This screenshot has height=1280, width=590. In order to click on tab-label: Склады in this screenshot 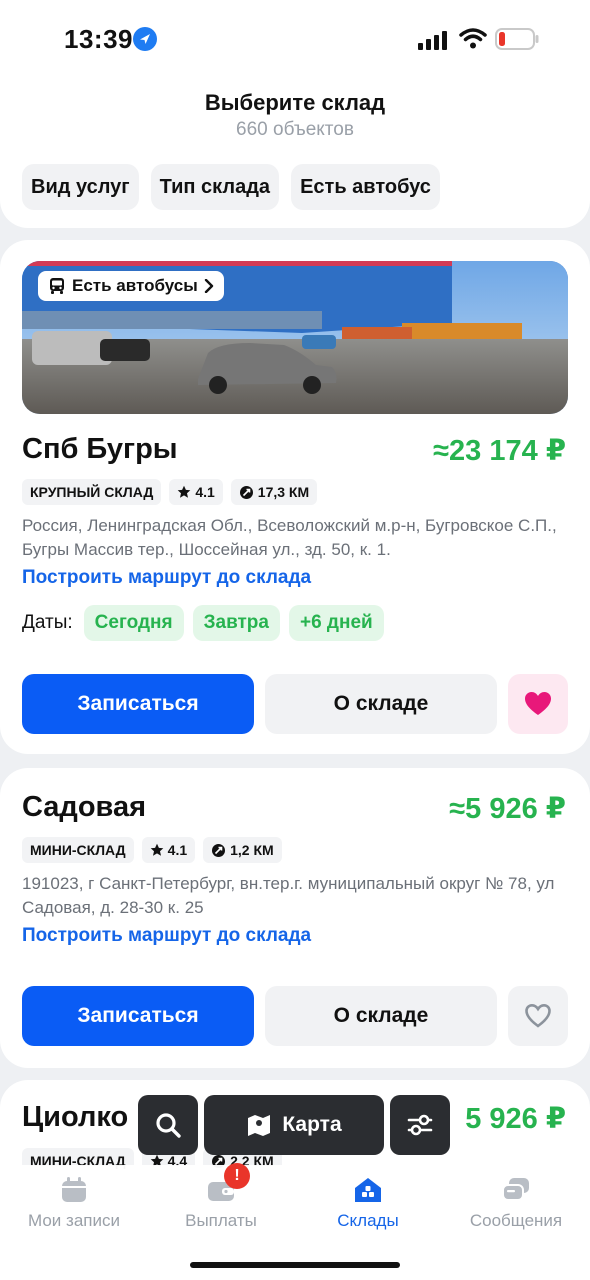, I will do `click(368, 1220)`.